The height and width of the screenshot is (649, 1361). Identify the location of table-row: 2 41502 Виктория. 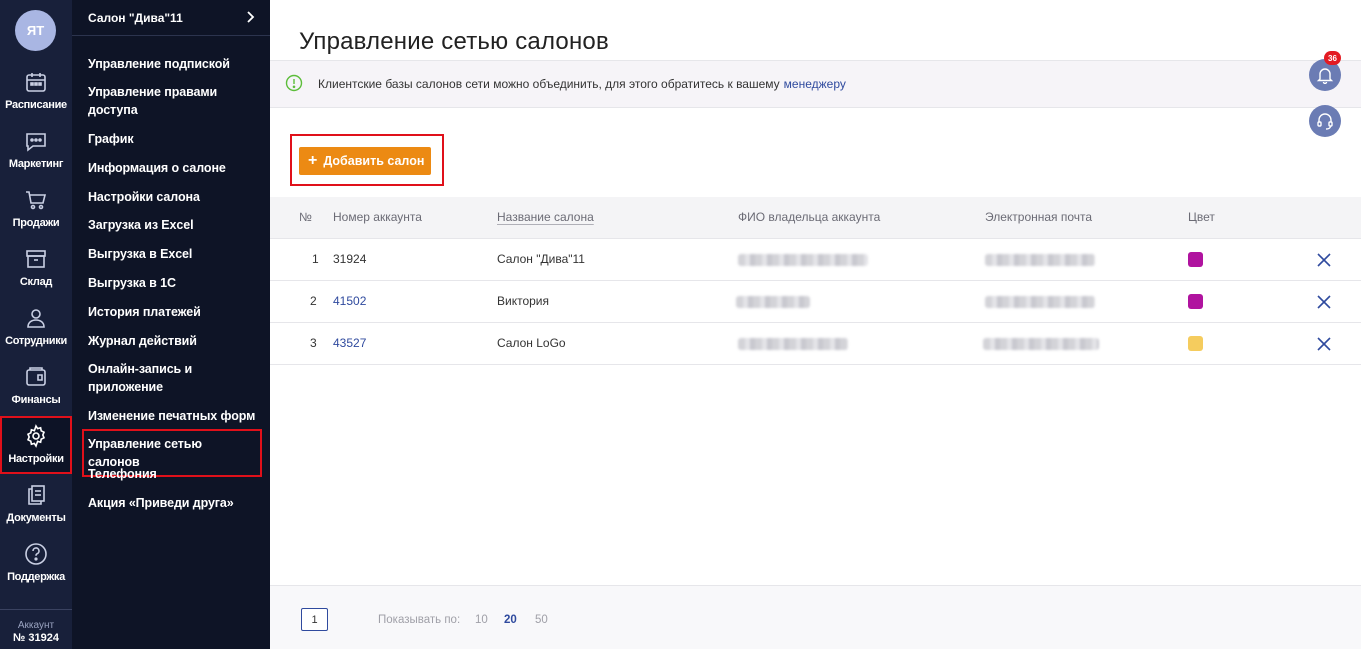
(815, 302).